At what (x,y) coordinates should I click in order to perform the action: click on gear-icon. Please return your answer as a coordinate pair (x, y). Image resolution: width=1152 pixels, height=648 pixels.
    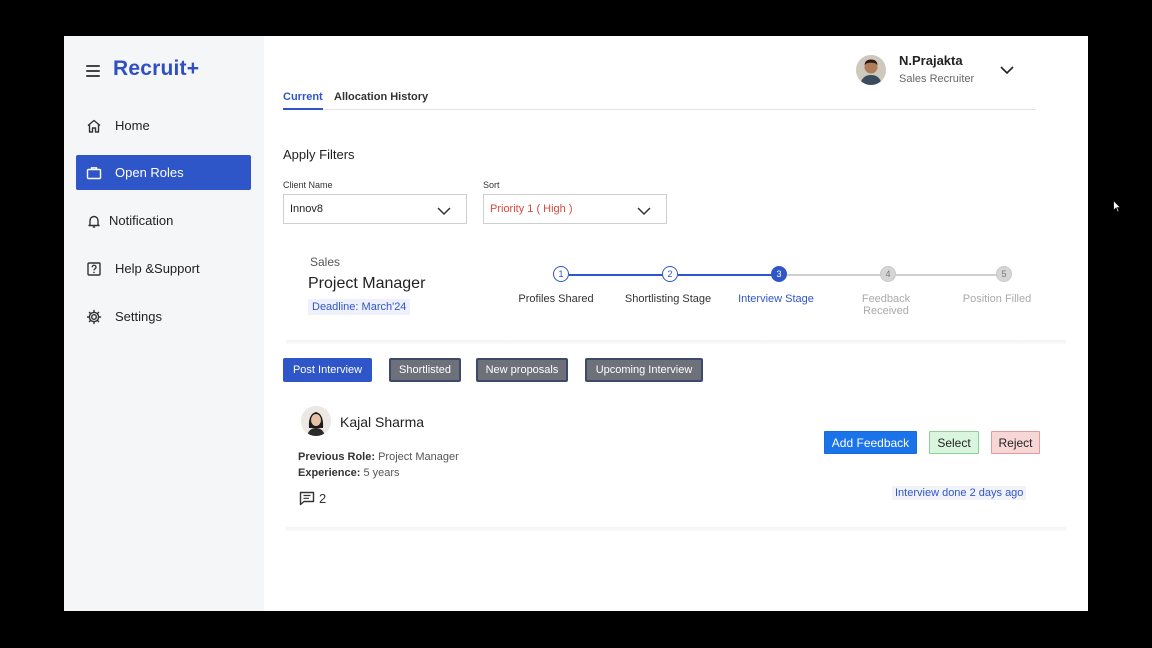
    Looking at the image, I should click on (94, 317).